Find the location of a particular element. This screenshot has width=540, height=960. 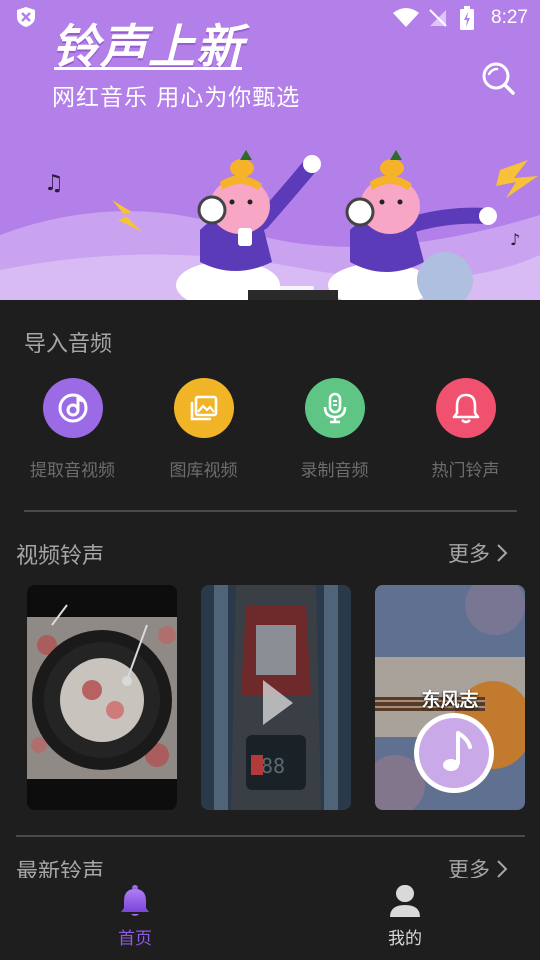

video-card: 88 is located at coordinates (276, 697).